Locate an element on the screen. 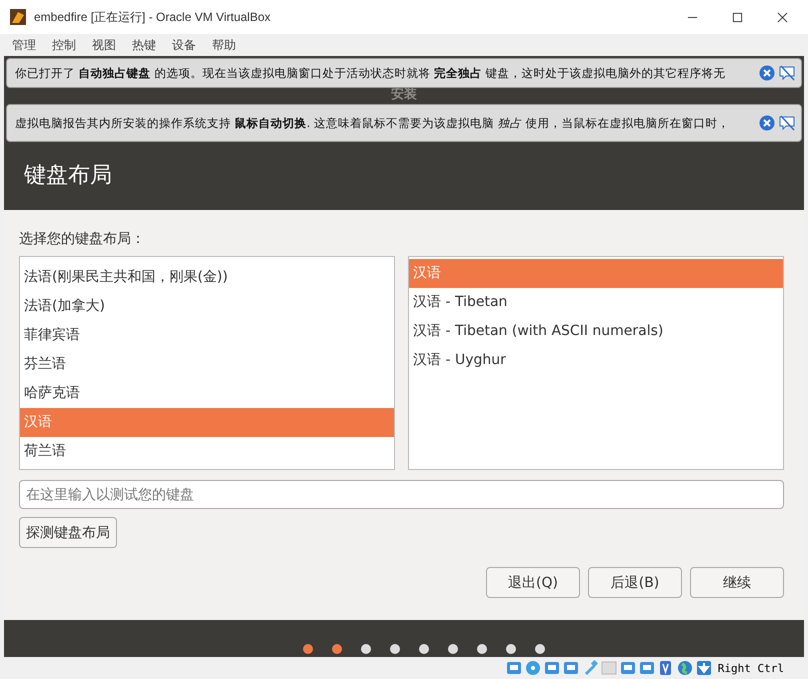 Image resolution: width=808 pixels, height=679 pixels. close-icon is located at coordinates (782, 17).